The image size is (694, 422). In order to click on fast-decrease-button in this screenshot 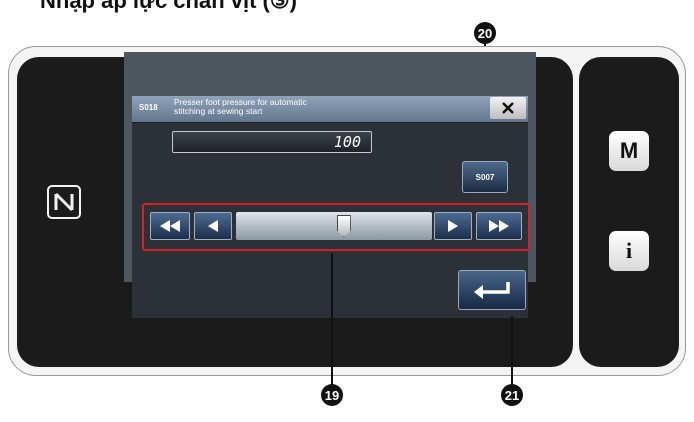, I will do `click(170, 226)`.